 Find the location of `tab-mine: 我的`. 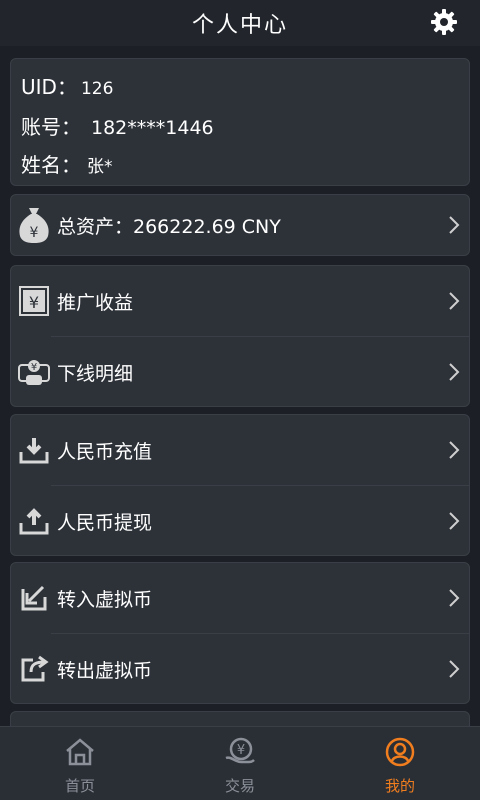

tab-mine: 我的 is located at coordinates (400, 763).